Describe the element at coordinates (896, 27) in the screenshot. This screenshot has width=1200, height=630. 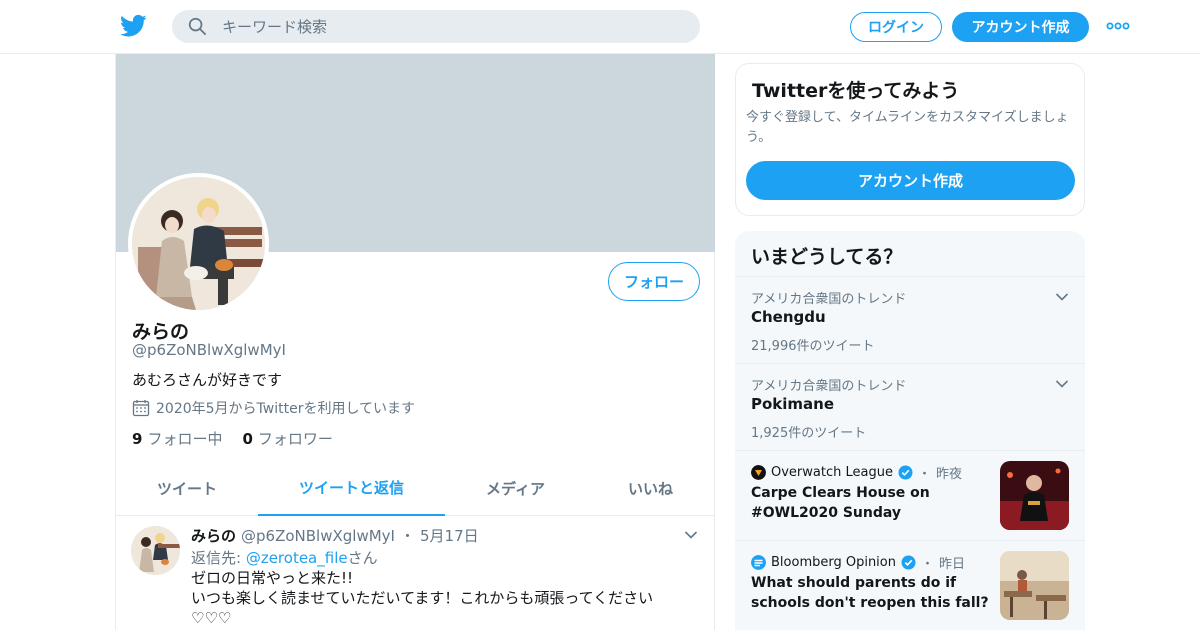
I see `login-button: ログイン` at that location.